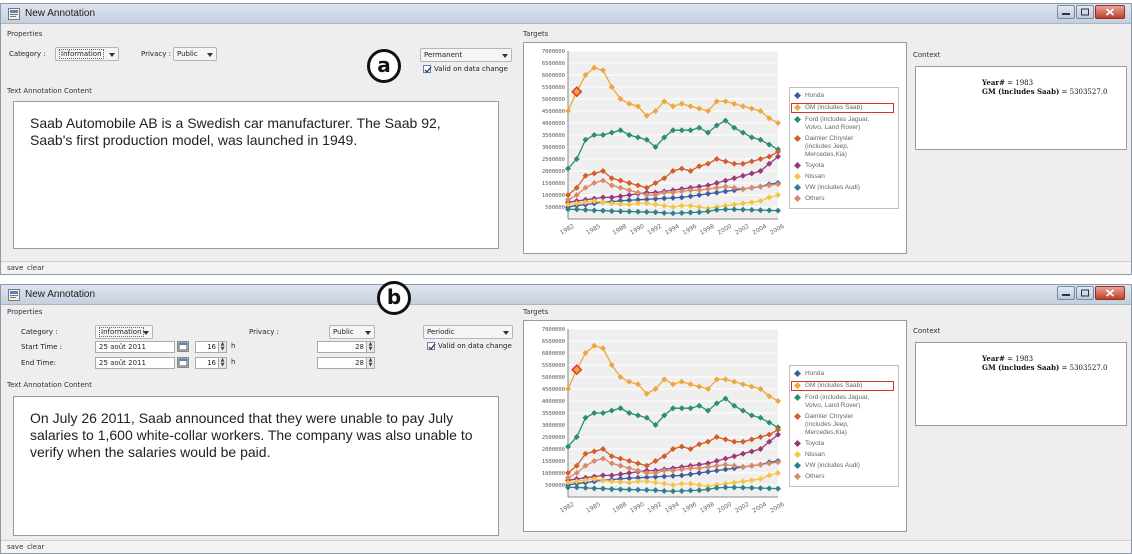 This screenshot has width=1132, height=554. Describe the element at coordinates (555, 486) in the screenshot. I see `y-tick-label: 500000` at that location.